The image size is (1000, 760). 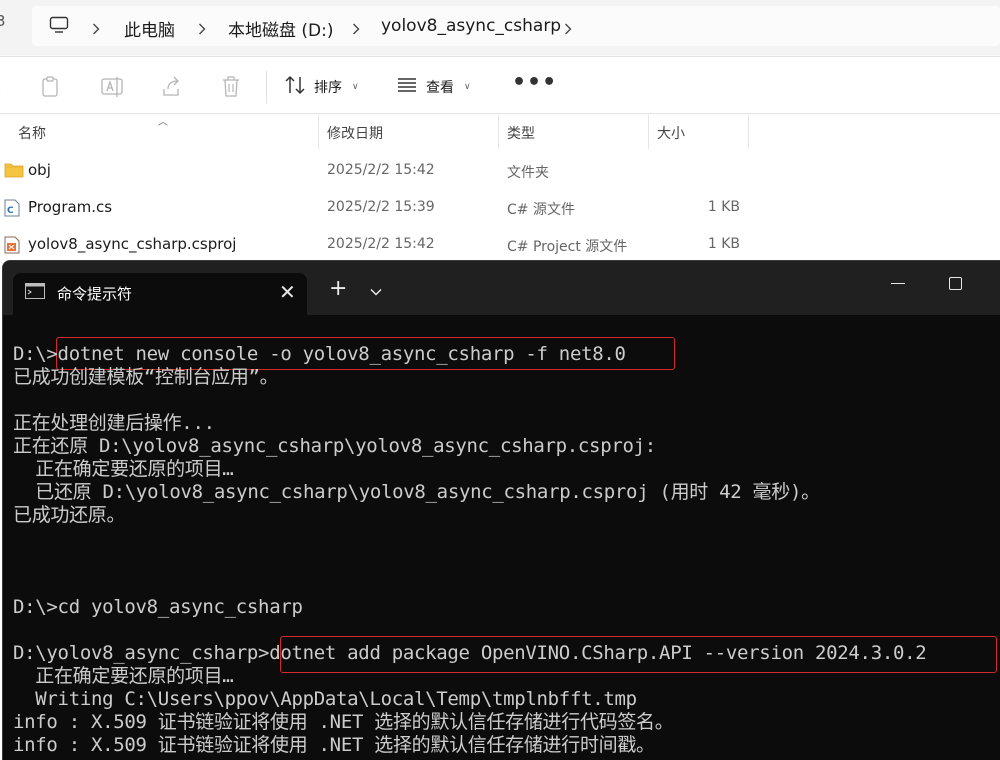 I want to click on cut-icon, so click(x=4, y=88).